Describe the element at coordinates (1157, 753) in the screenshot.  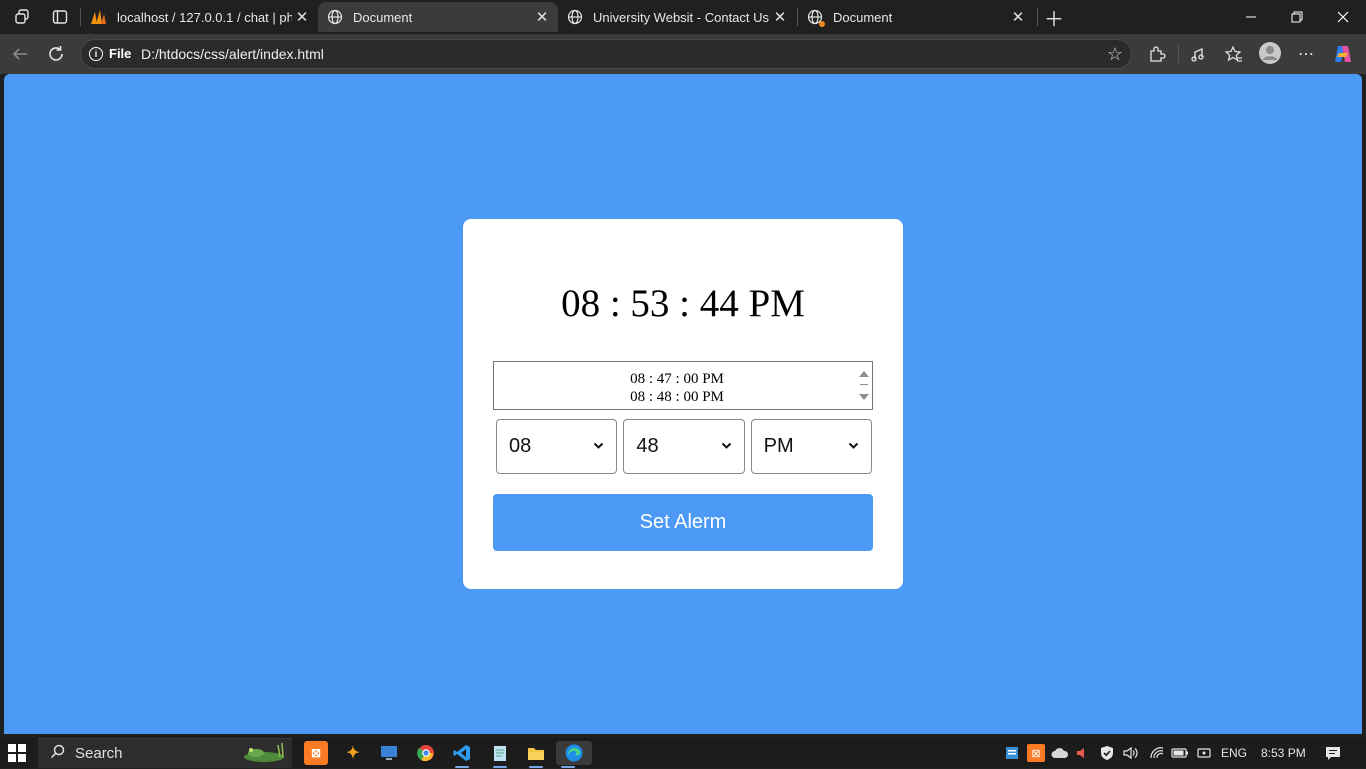
I see `wifi-icon` at that location.